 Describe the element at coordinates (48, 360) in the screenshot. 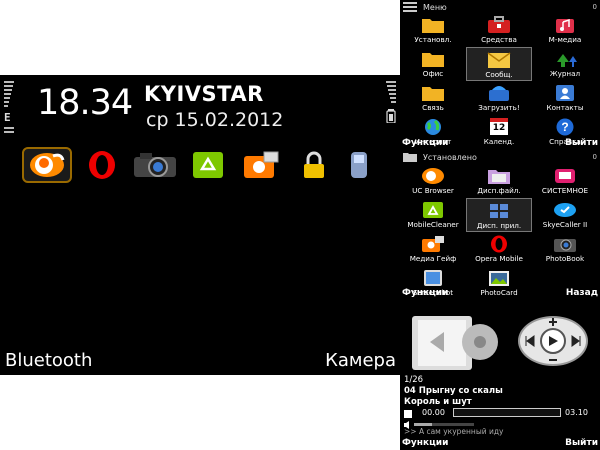

I see `left-softkey: Bluetooth` at that location.